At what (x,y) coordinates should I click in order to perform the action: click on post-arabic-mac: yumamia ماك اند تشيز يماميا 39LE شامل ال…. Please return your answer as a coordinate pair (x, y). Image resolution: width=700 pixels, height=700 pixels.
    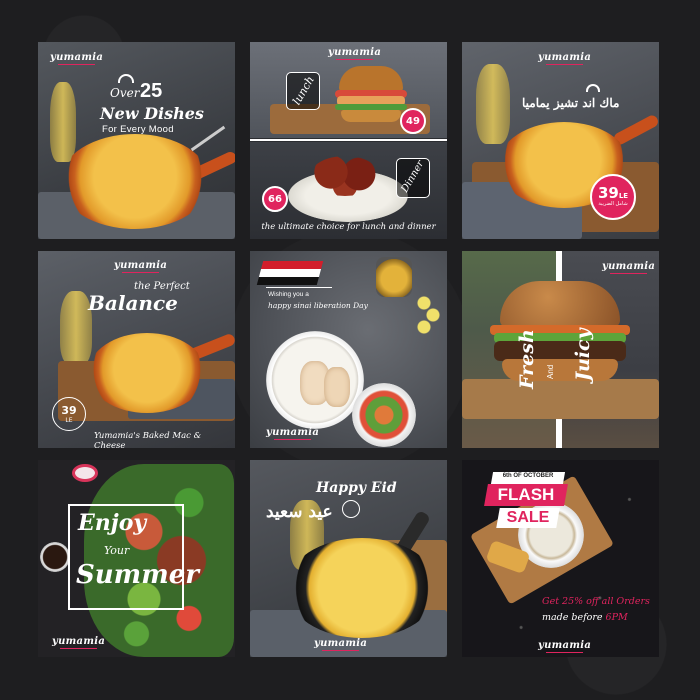
    Looking at the image, I should click on (560, 140).